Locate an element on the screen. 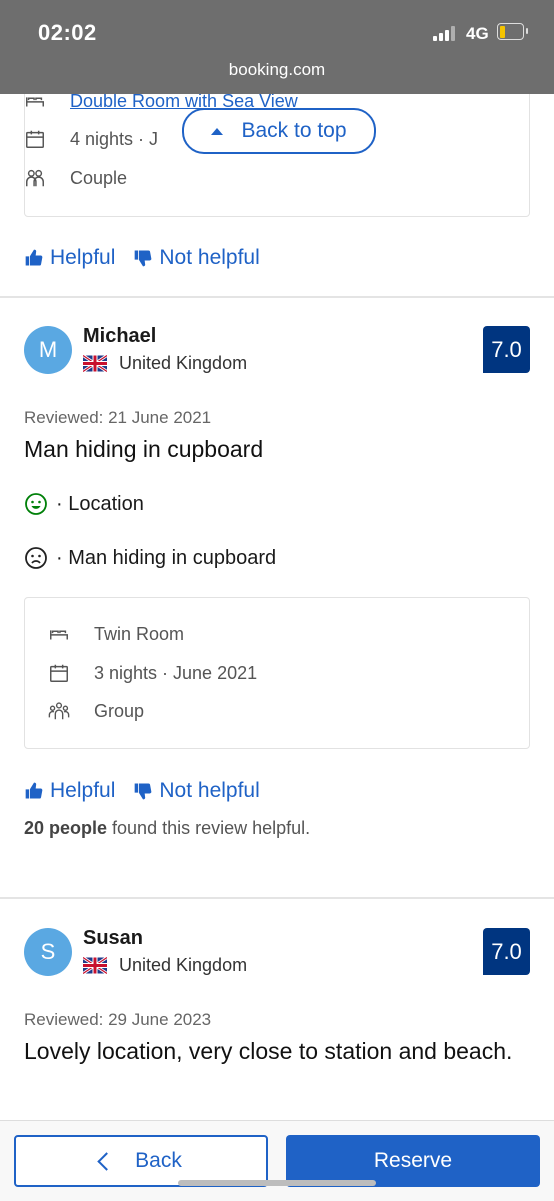 This screenshot has width=554, height=1201. avatar: M is located at coordinates (48, 350).